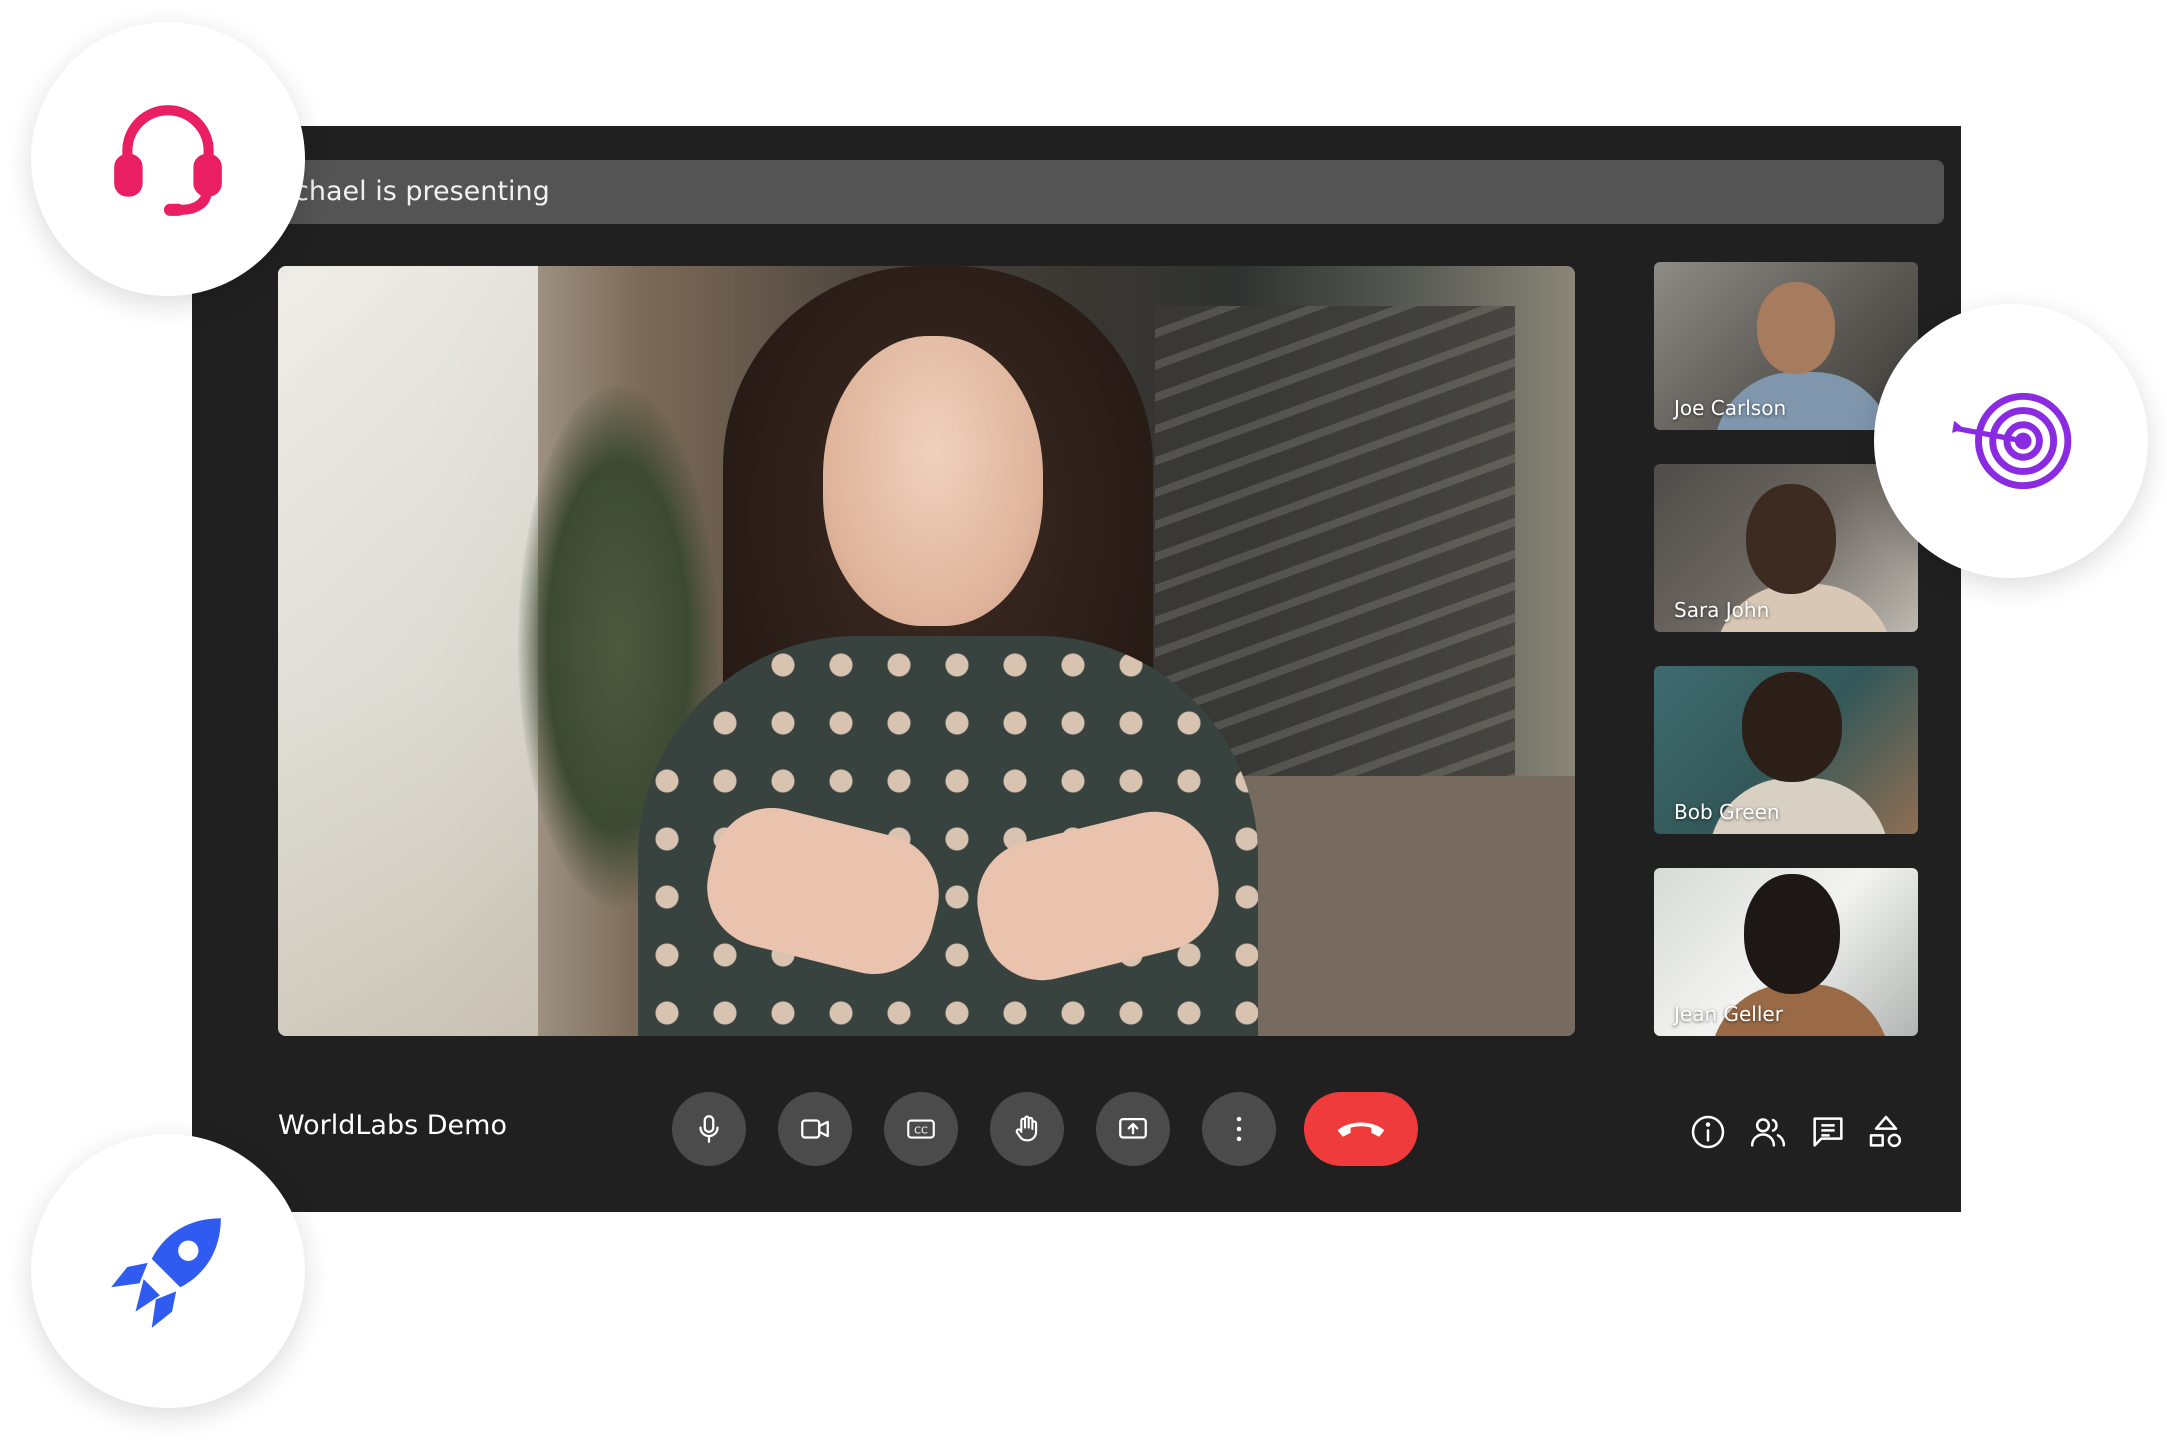  What do you see at coordinates (1730, 408) in the screenshot?
I see `participant-name: Joe Carlson` at bounding box center [1730, 408].